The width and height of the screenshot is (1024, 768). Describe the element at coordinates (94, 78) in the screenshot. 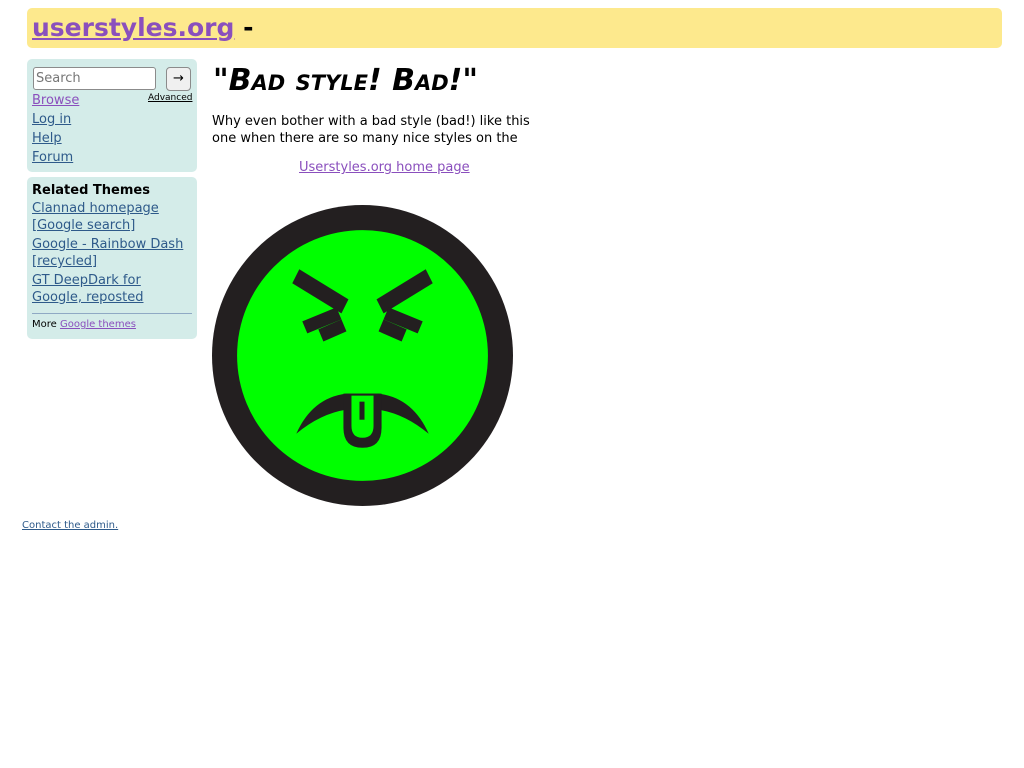

I see `search-input` at that location.